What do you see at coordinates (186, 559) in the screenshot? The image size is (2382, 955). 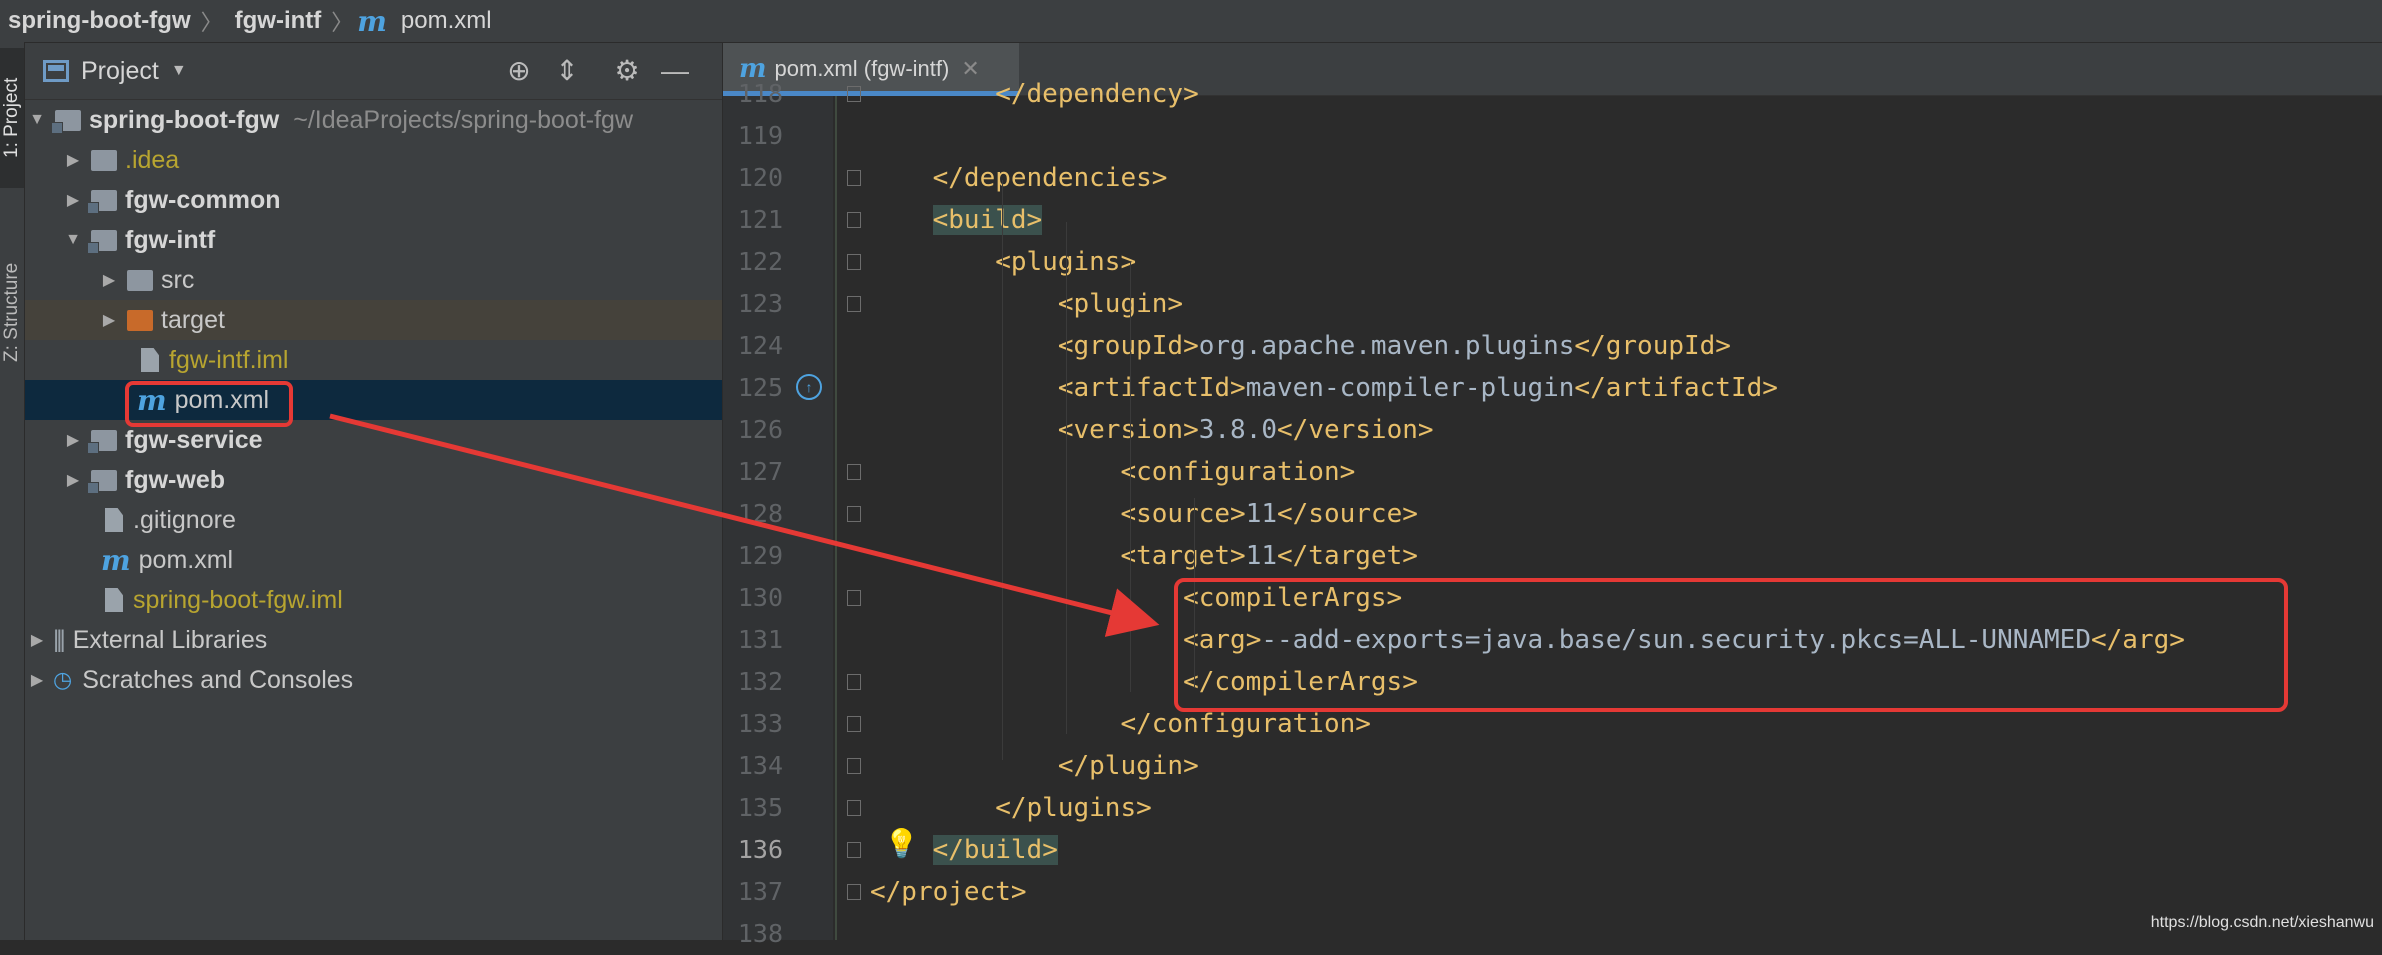 I see `tree-item-label: pom.xml` at bounding box center [186, 559].